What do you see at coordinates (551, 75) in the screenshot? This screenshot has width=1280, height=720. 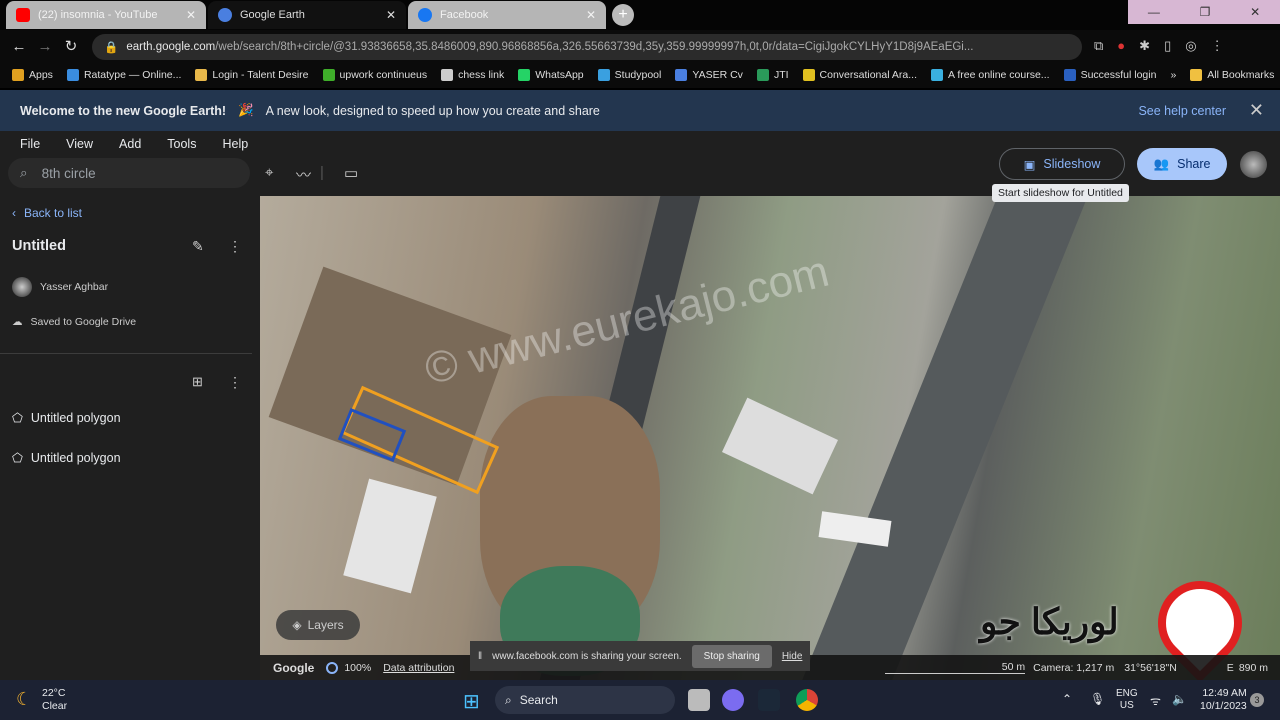 I see `bookmark-item: WhatsApp` at bounding box center [551, 75].